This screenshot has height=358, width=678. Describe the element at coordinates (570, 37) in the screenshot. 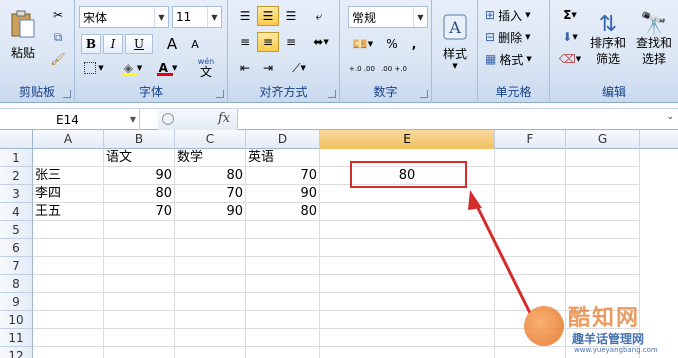

I see `fill-button: ⬇ ▼` at that location.